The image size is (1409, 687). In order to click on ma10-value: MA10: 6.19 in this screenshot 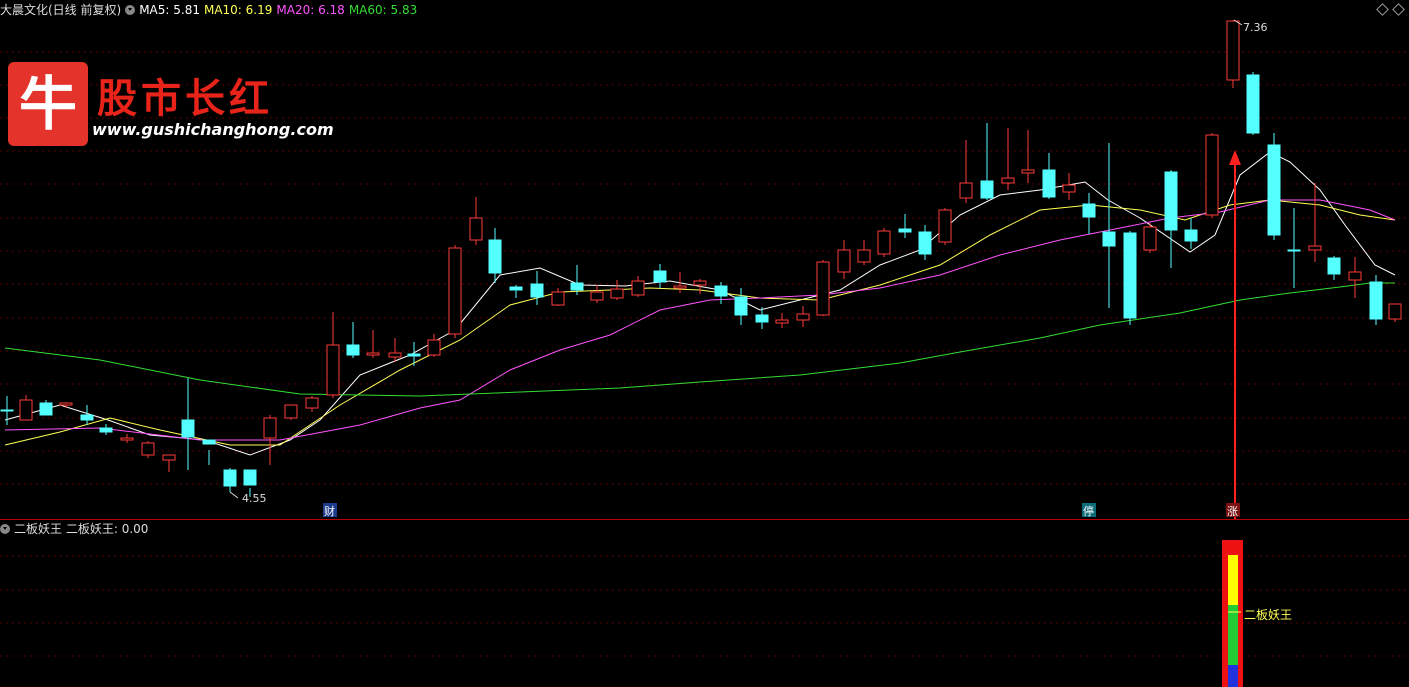, I will do `click(238, 10)`.